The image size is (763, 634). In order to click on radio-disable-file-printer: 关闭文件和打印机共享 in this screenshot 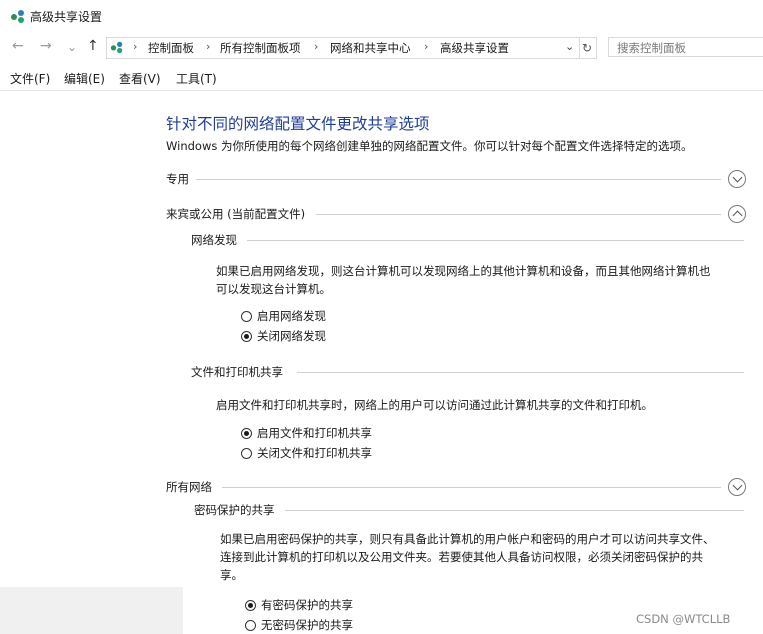, I will do `click(306, 453)`.